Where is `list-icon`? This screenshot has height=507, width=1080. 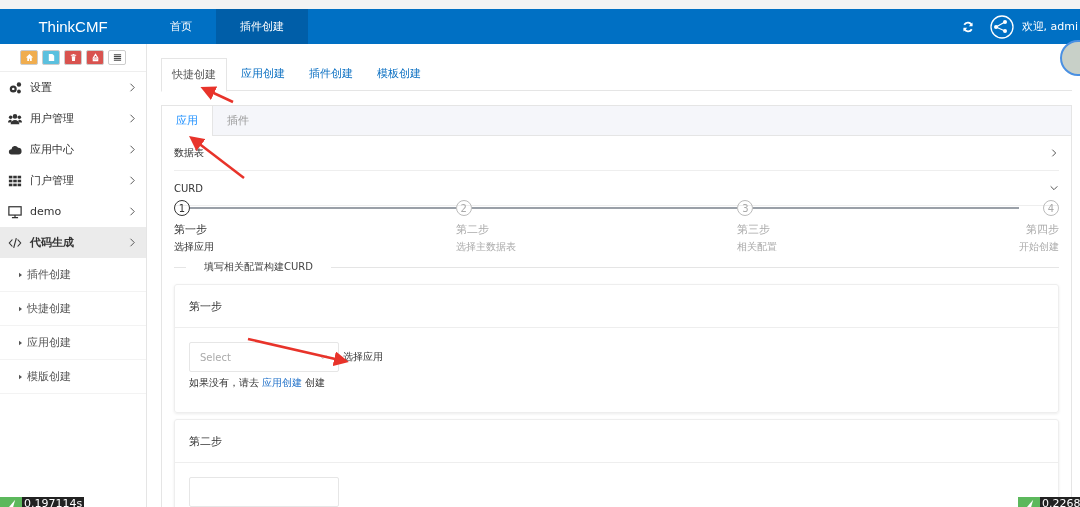
list-icon is located at coordinates (117, 57).